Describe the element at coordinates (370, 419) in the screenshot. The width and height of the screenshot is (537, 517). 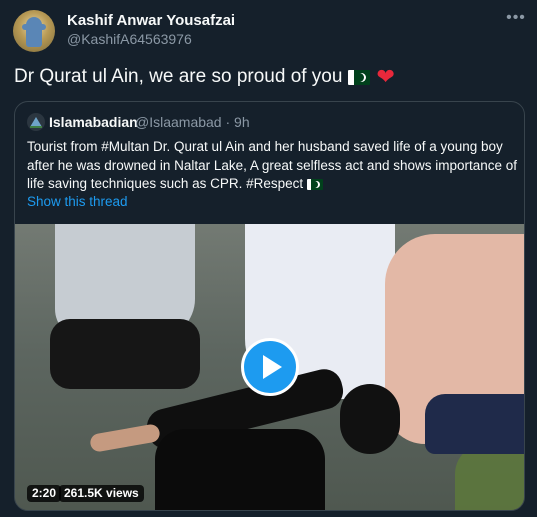
I see `video-shape-dark-head` at that location.